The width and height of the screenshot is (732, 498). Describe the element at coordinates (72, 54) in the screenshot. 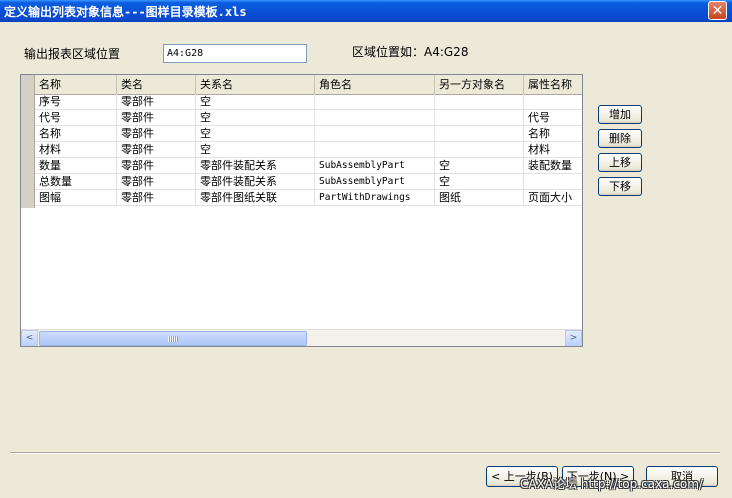

I see `range-label: 输出报表区域位置` at that location.